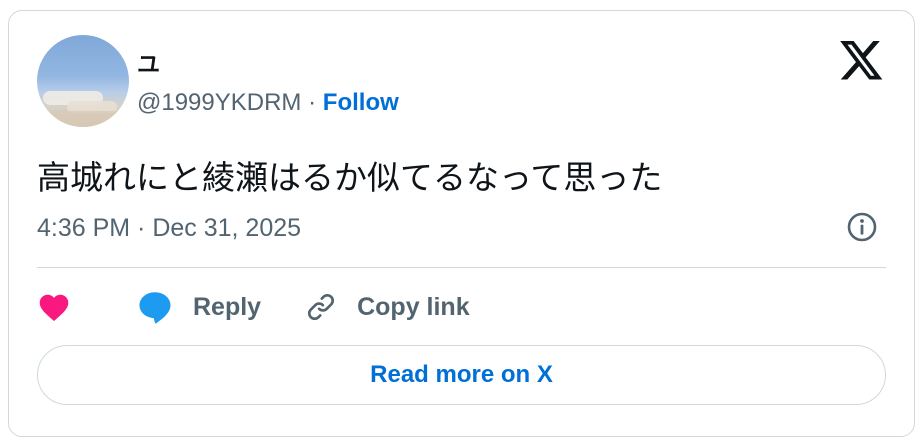  Describe the element at coordinates (227, 306) in the screenshot. I see `reply-label: Reply` at that location.